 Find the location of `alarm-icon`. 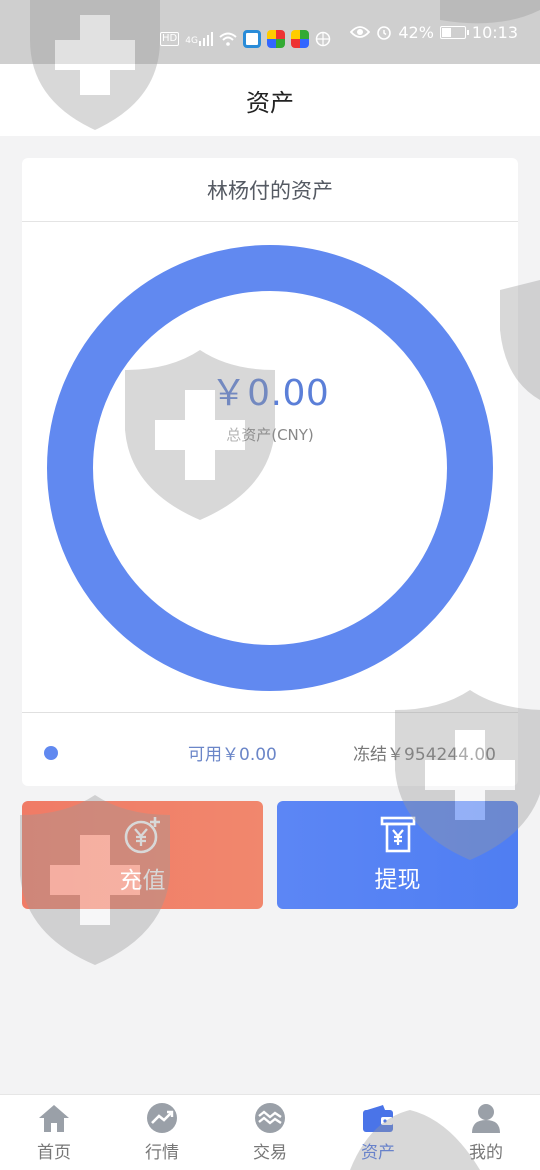

alarm-icon is located at coordinates (384, 33).